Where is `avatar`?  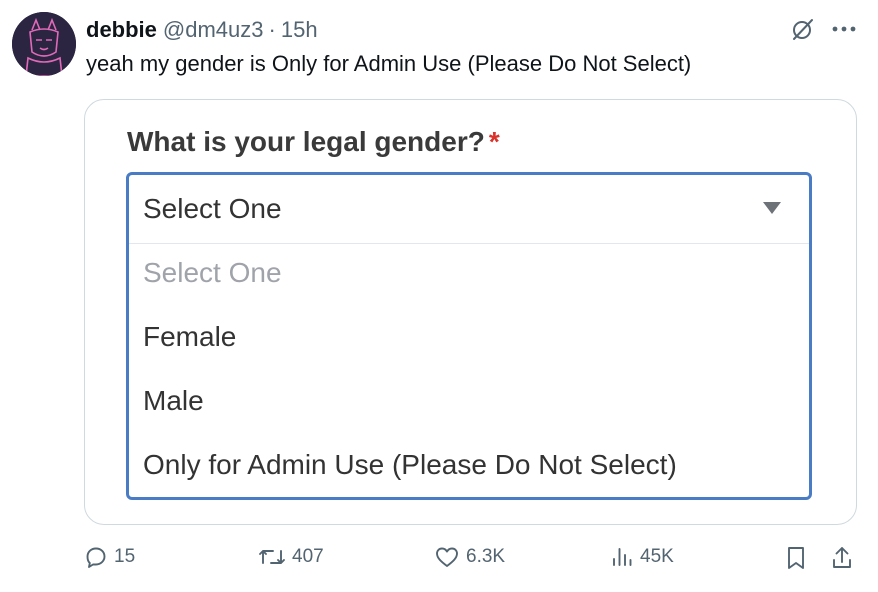
avatar is located at coordinates (44, 44).